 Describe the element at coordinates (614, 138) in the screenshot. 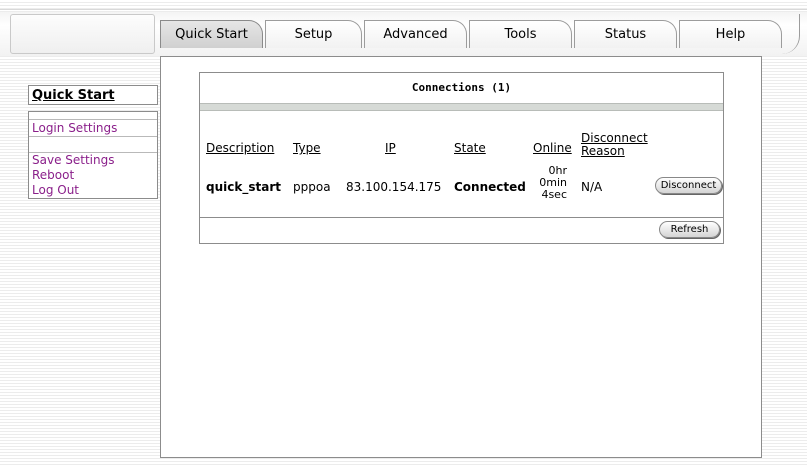

I see `header-disconnect-reason-line1: Disconnect` at that location.